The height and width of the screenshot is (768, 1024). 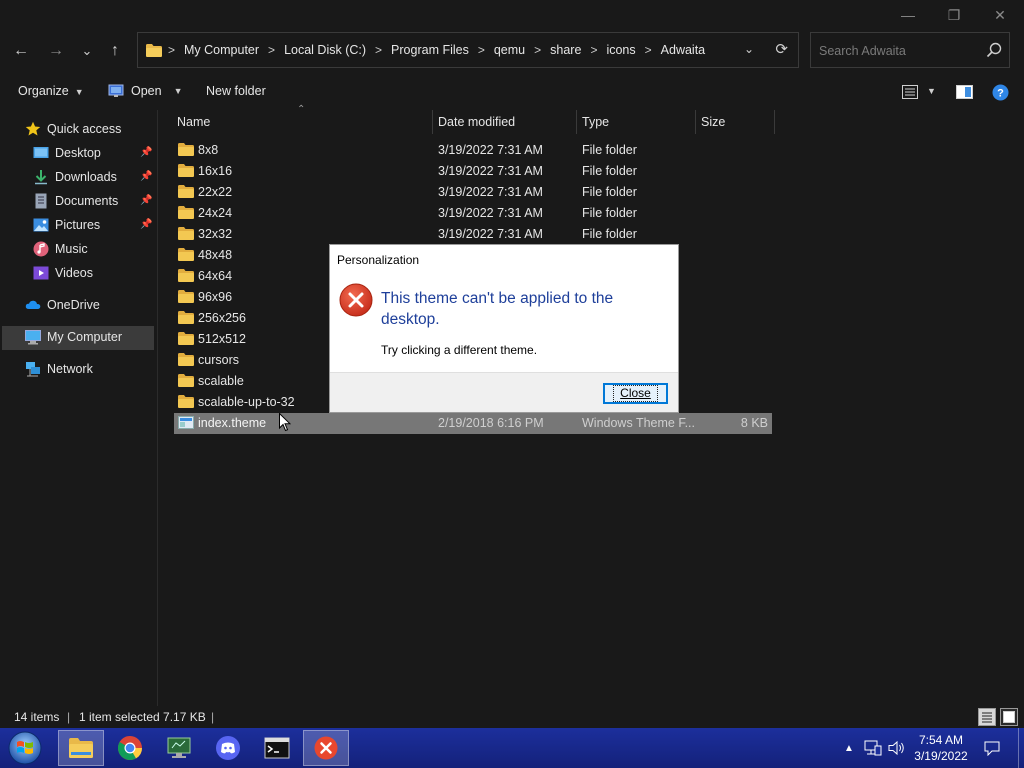 What do you see at coordinates (116, 90) in the screenshot?
I see `open-icon` at bounding box center [116, 90].